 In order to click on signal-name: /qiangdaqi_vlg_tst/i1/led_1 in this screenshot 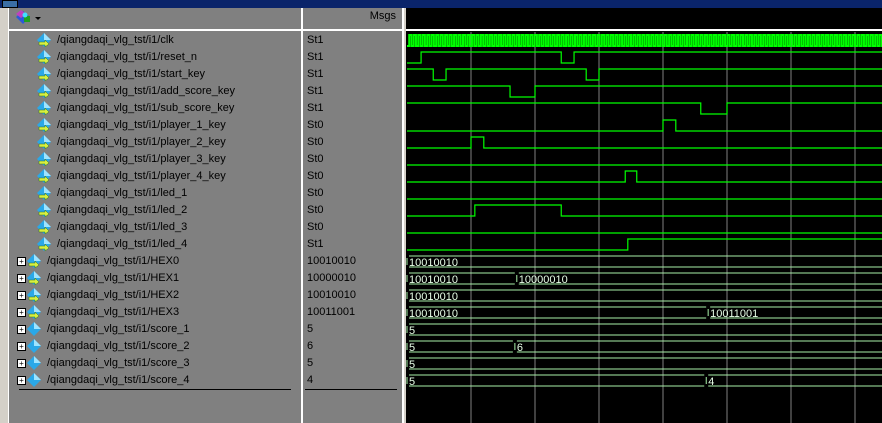, I will do `click(122, 193)`.